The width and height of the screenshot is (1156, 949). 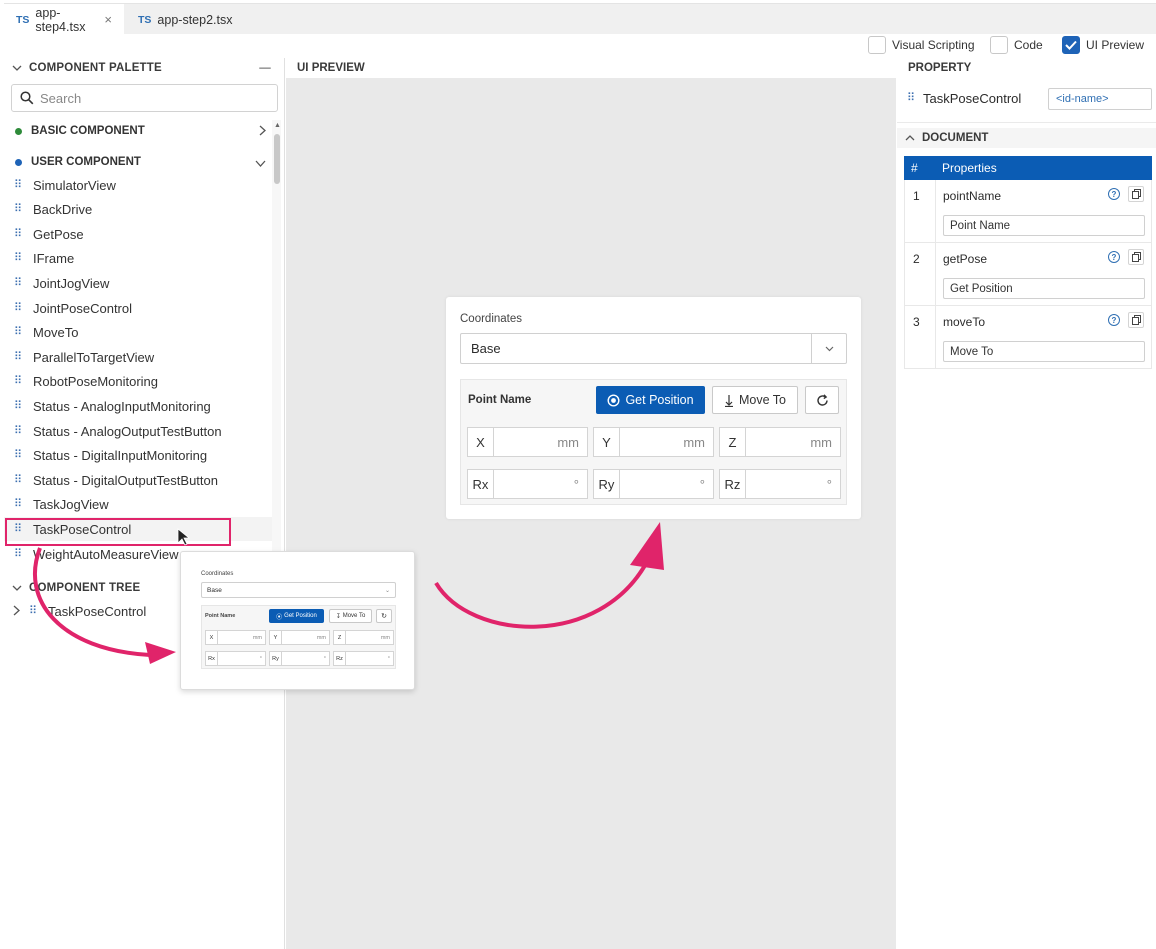 What do you see at coordinates (1026, 138) in the screenshot?
I see `document-header: DOCUMENT` at bounding box center [1026, 138].